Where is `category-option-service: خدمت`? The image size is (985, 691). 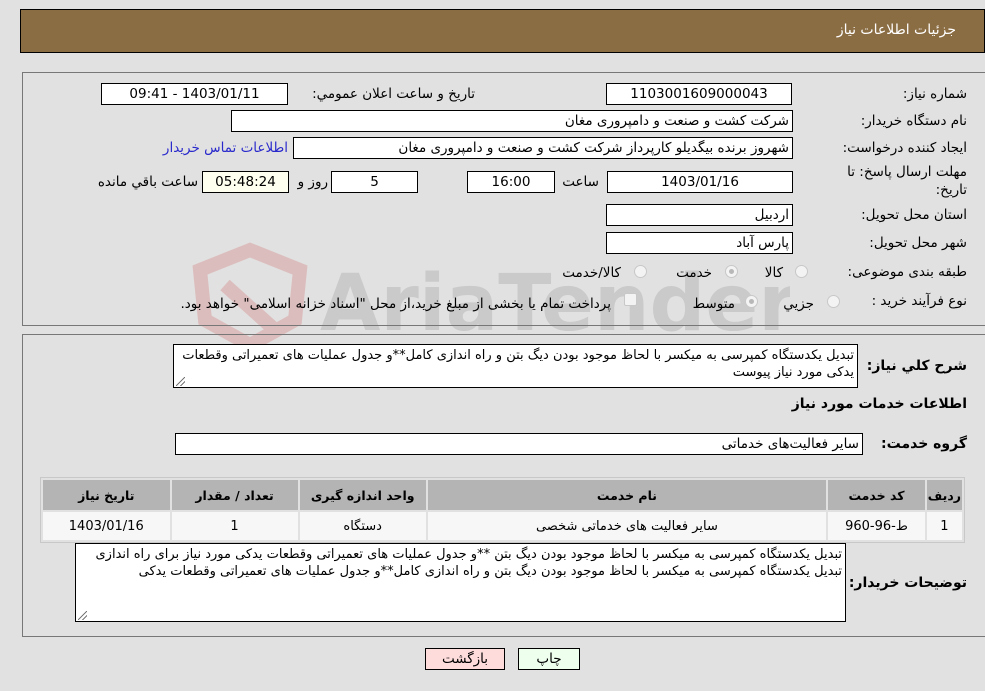 category-option-service: خدمت is located at coordinates (694, 273).